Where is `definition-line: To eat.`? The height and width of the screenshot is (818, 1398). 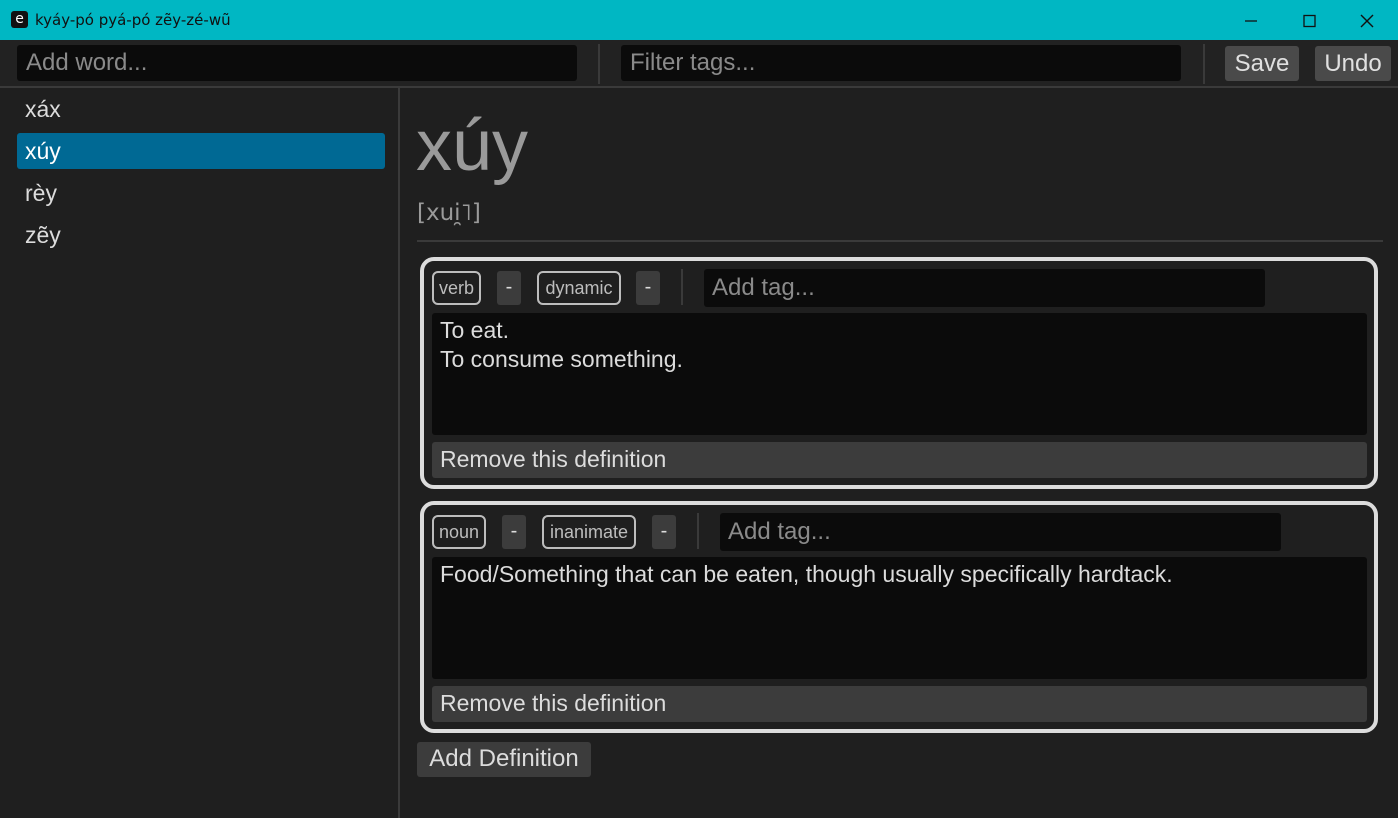 definition-line: To eat. is located at coordinates (475, 330).